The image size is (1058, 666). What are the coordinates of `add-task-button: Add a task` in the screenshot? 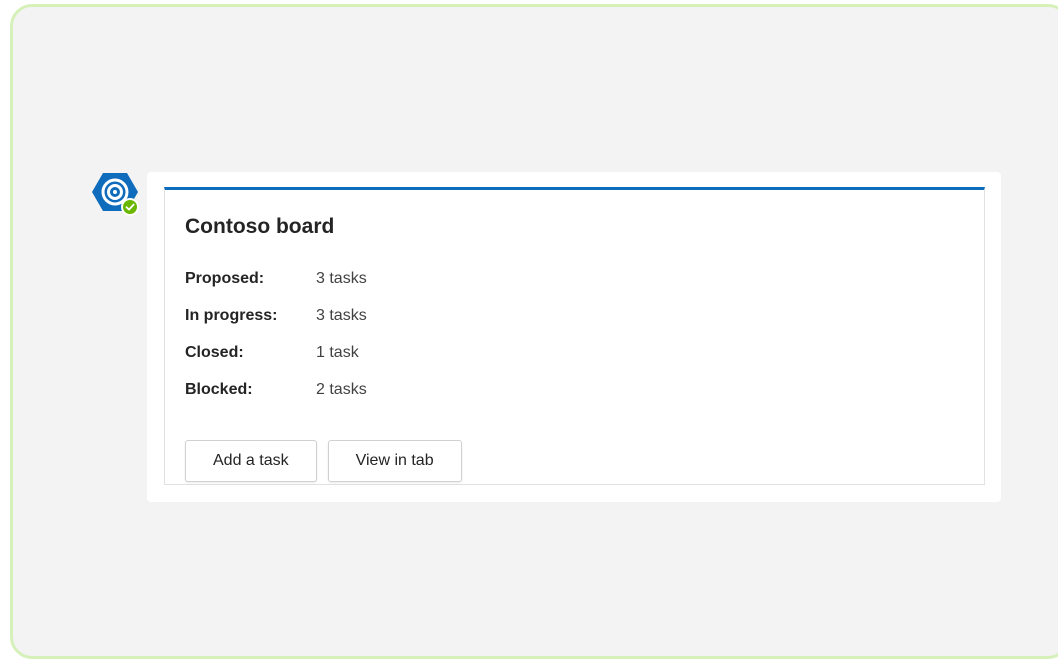 It's located at (251, 461).